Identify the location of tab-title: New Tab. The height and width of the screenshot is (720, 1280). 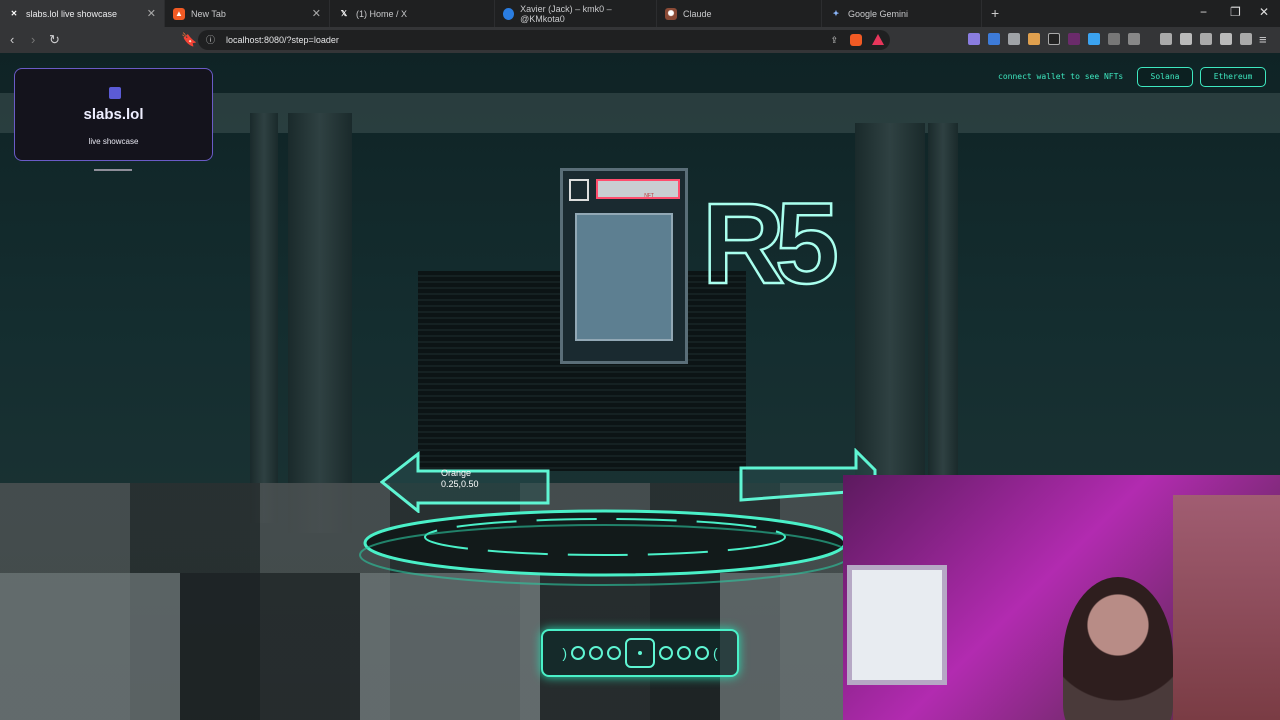
(208, 13).